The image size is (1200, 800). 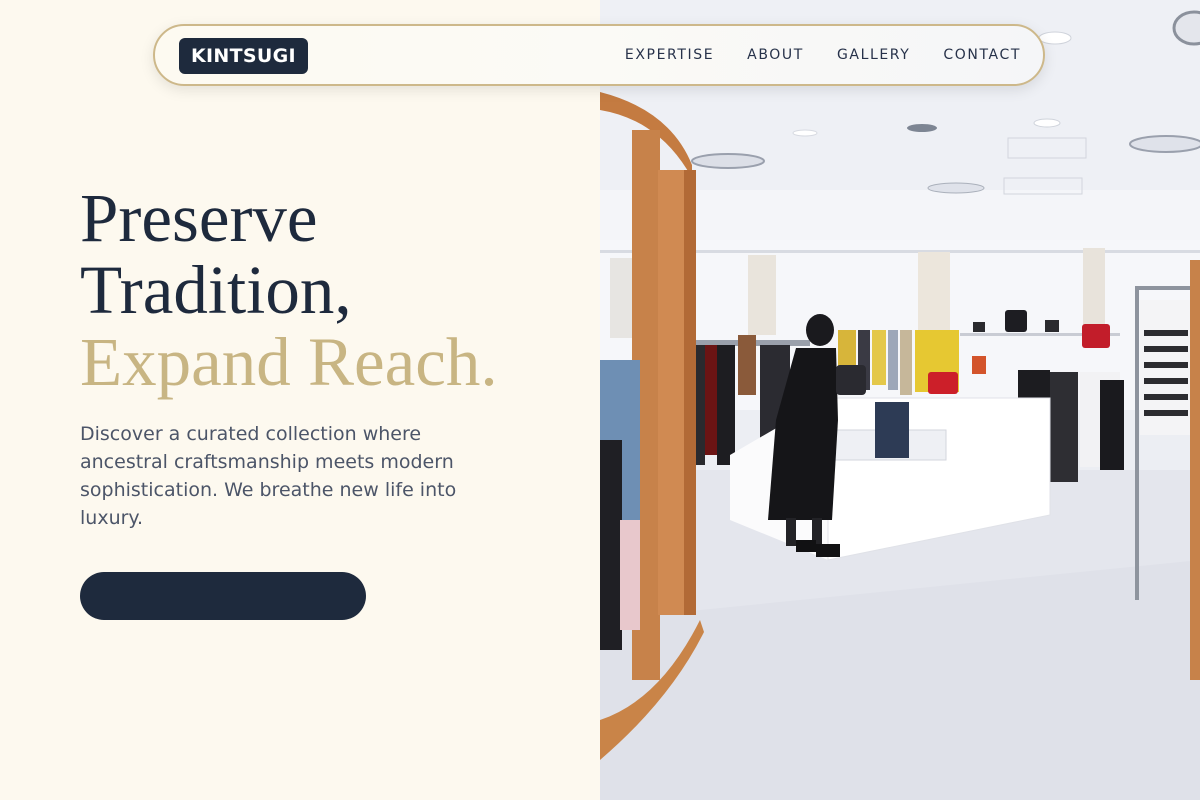 I want to click on main-navbar: KINTSUGI EXPERTISE ABOUT GALLERY CONTACT, so click(x=599, y=55).